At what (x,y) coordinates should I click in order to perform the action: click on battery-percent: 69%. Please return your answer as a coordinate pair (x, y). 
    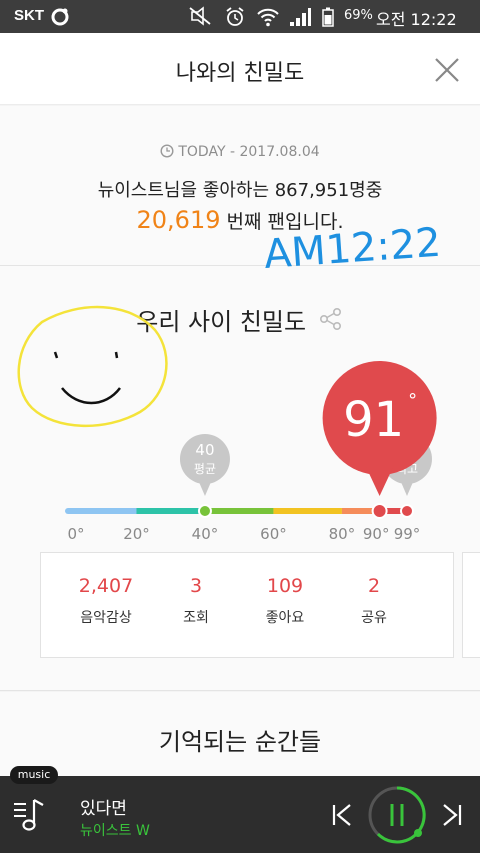
    Looking at the image, I should click on (358, 15).